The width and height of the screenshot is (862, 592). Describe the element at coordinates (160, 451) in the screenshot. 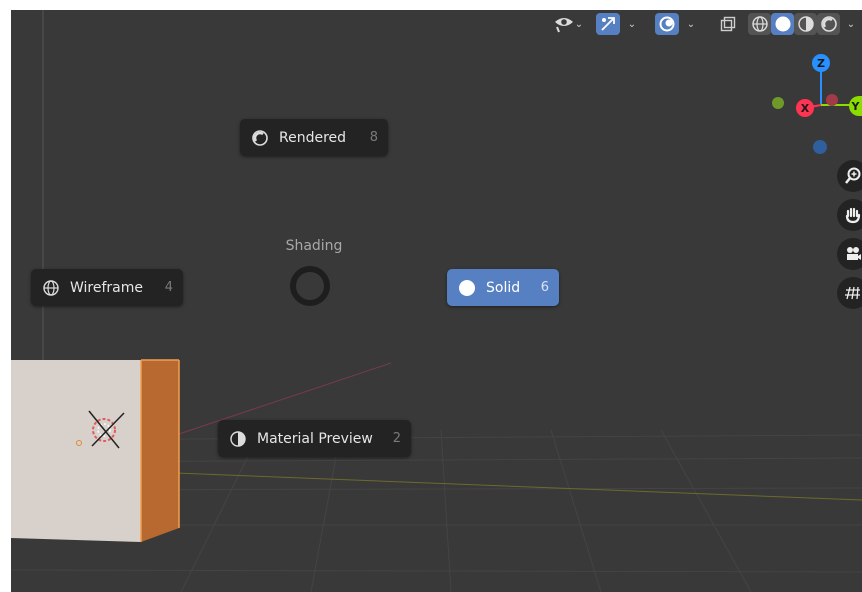

I see `cube-side-face` at that location.